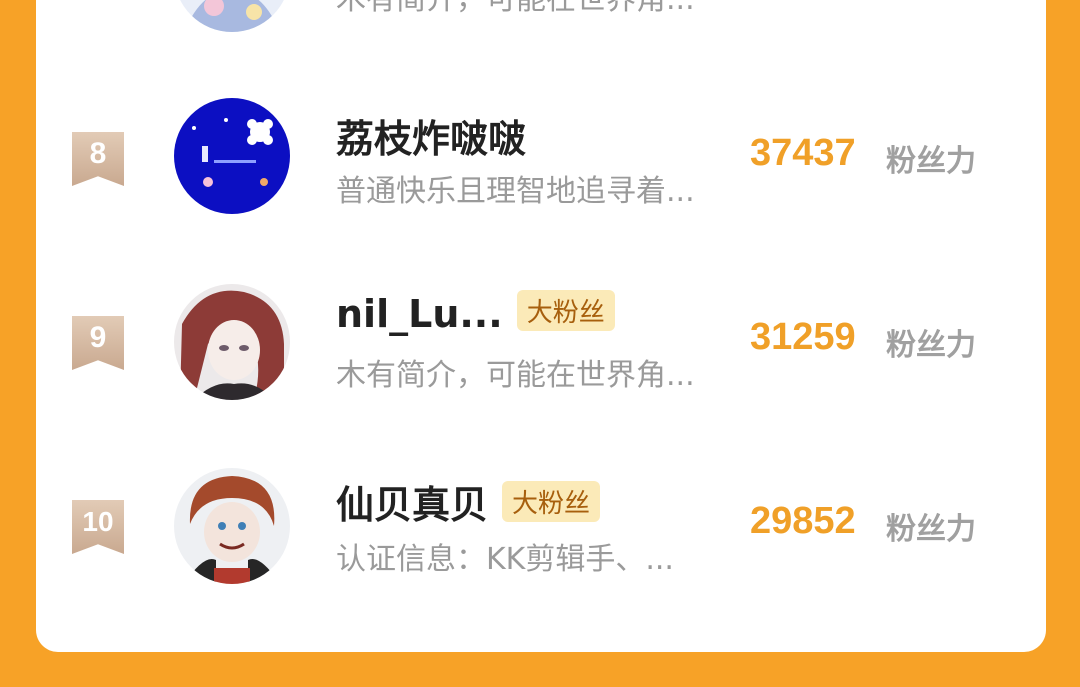 The height and width of the screenshot is (687, 1080). What do you see at coordinates (431, 139) in the screenshot?
I see `user-name-text: 荔枝炸啵啵` at bounding box center [431, 139].